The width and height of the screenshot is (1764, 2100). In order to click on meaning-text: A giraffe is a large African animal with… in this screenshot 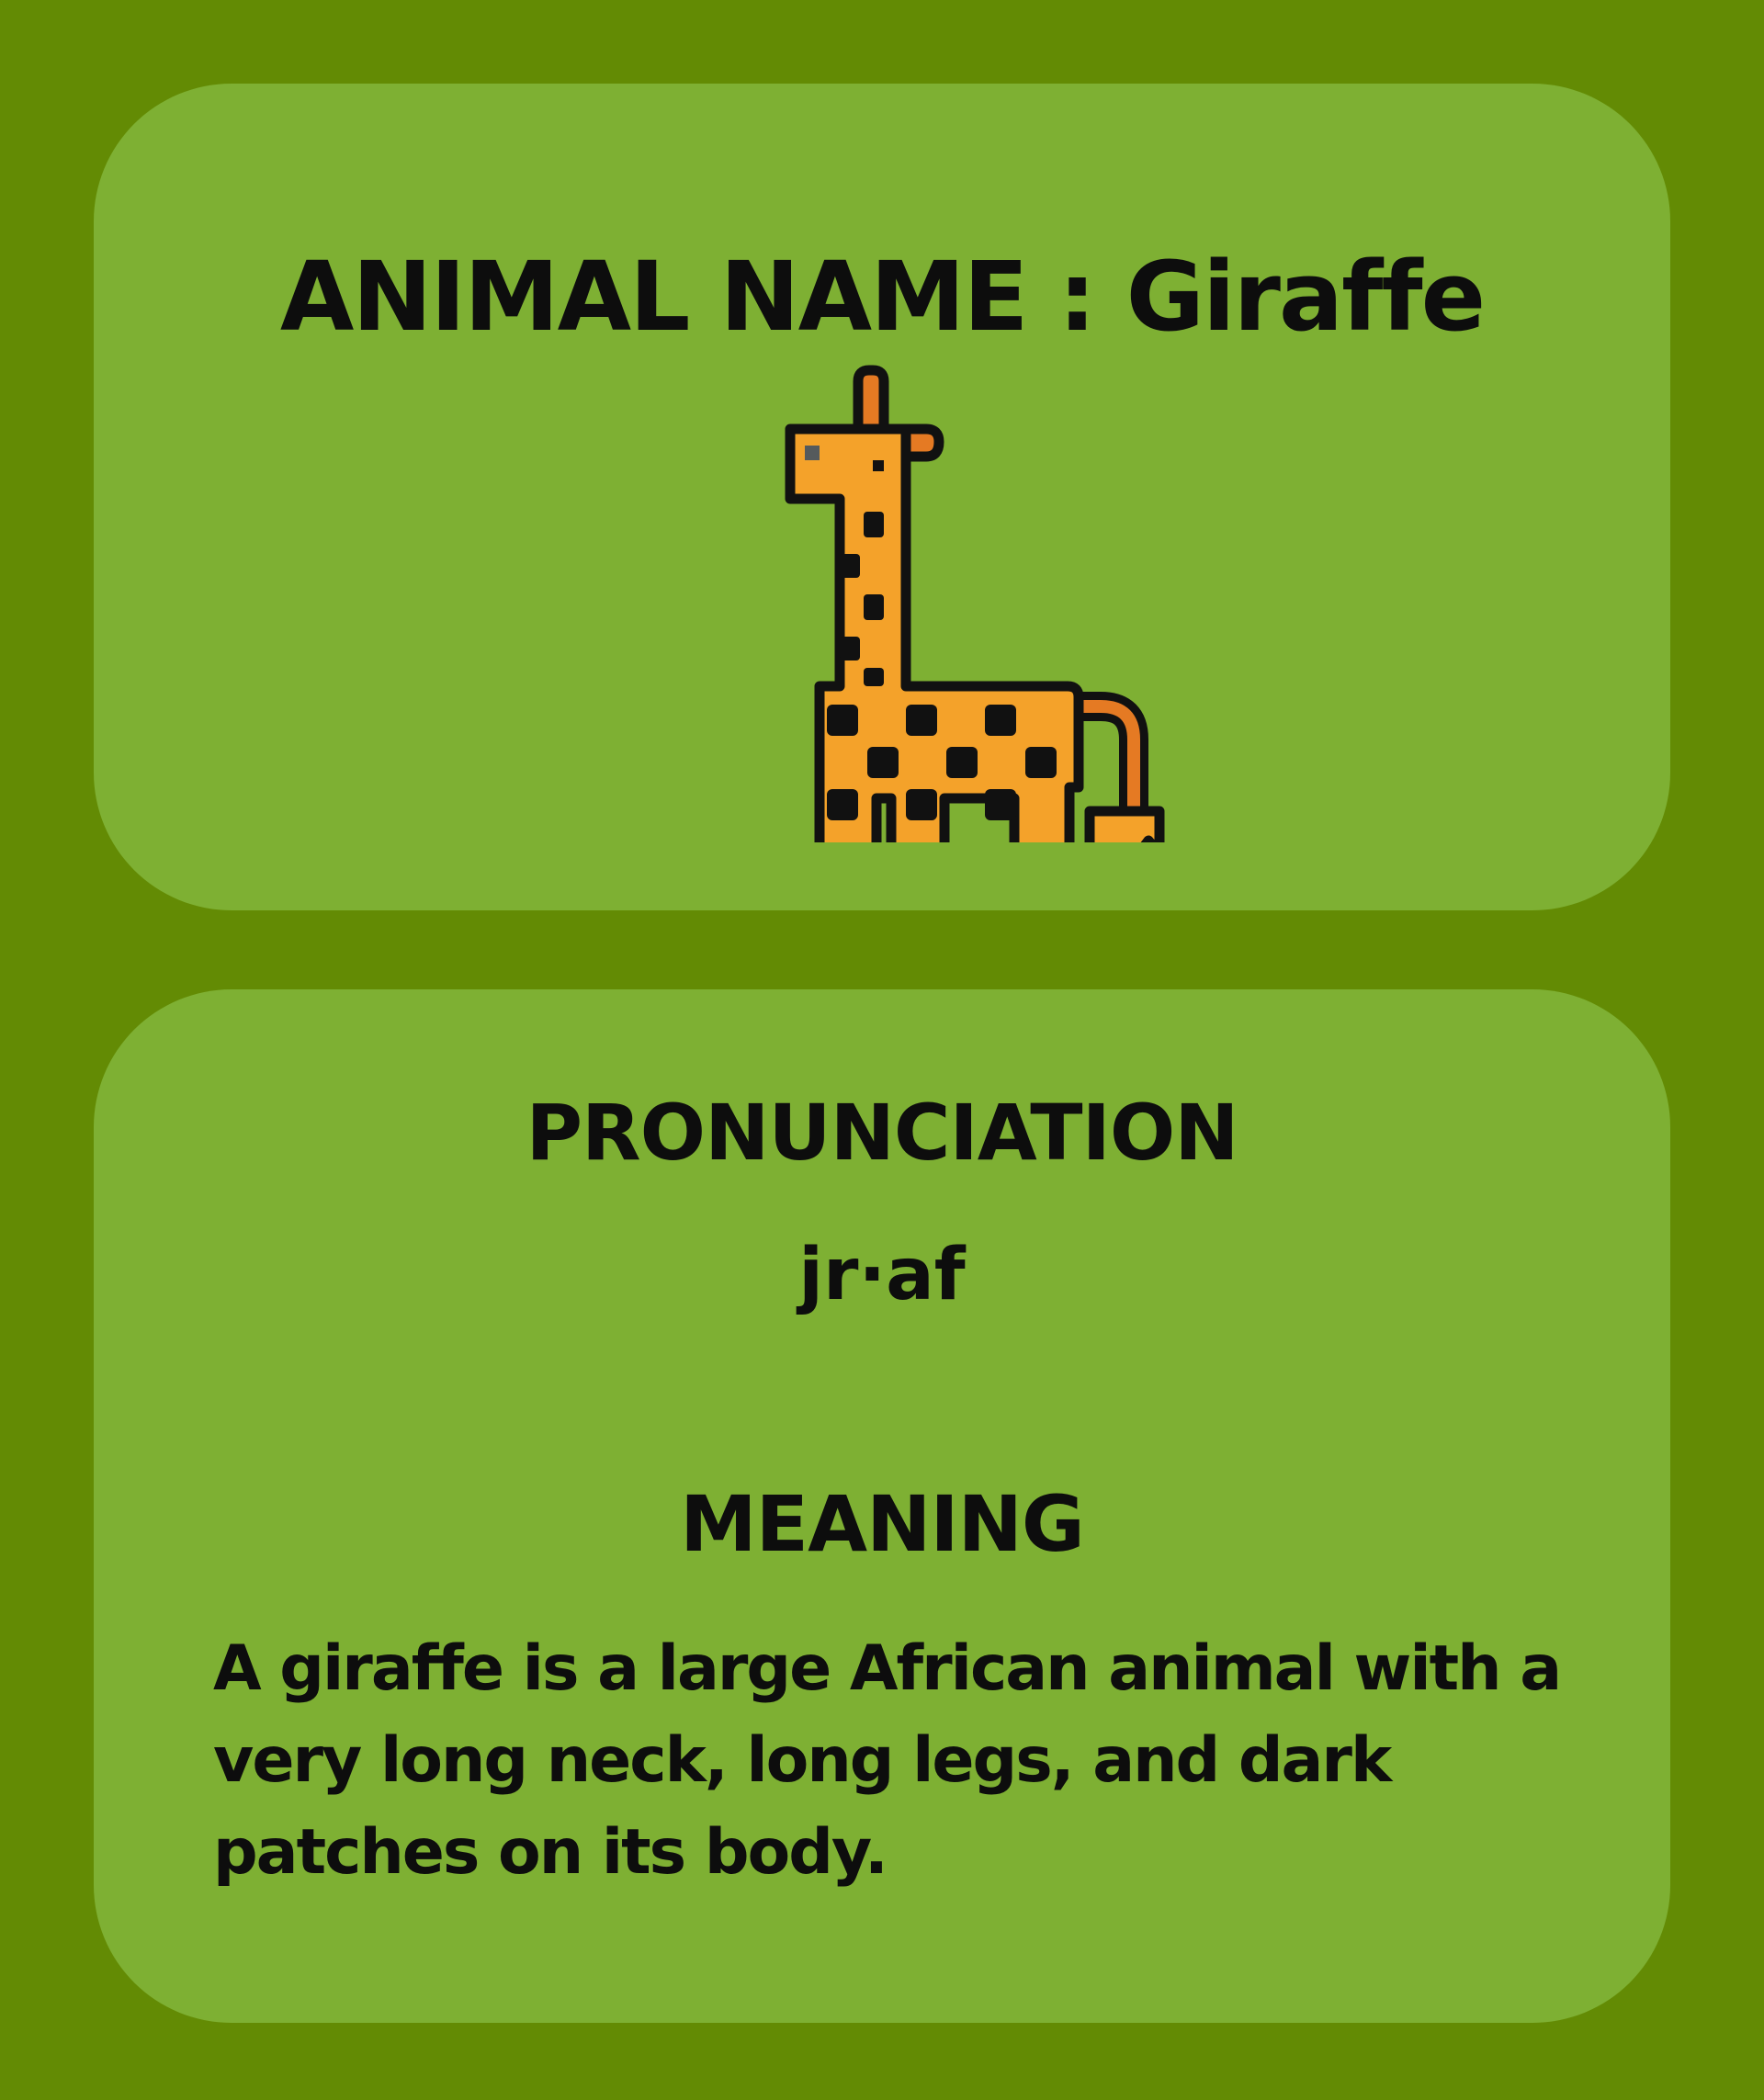, I will do `click(888, 1760)`.